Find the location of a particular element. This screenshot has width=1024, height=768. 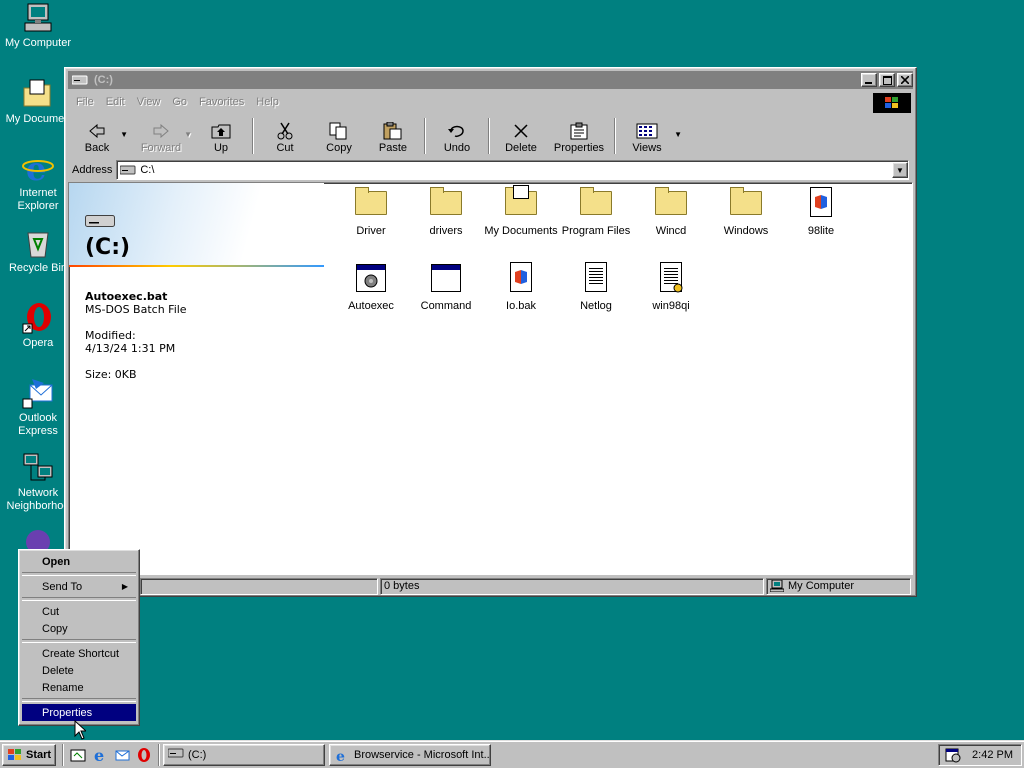

delete-button: Delete is located at coordinates (521, 136).